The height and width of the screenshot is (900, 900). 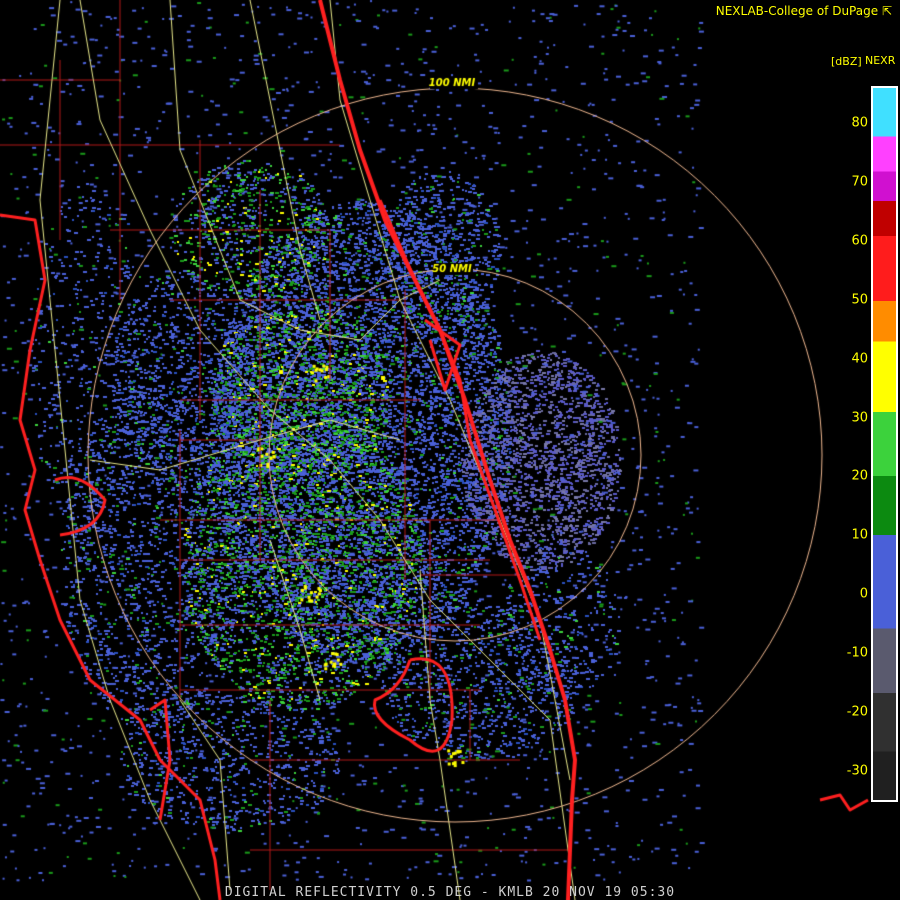 What do you see at coordinates (859, 476) in the screenshot?
I see `scale-tick-label: 20` at bounding box center [859, 476].